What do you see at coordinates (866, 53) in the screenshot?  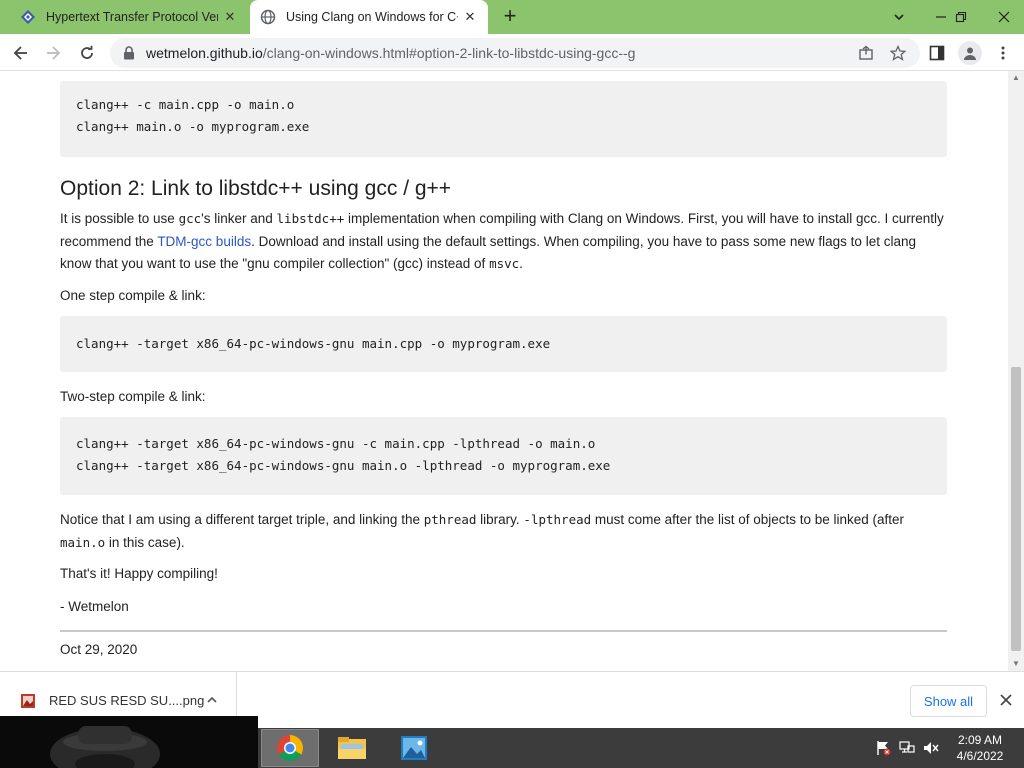 I see `share-icon` at bounding box center [866, 53].